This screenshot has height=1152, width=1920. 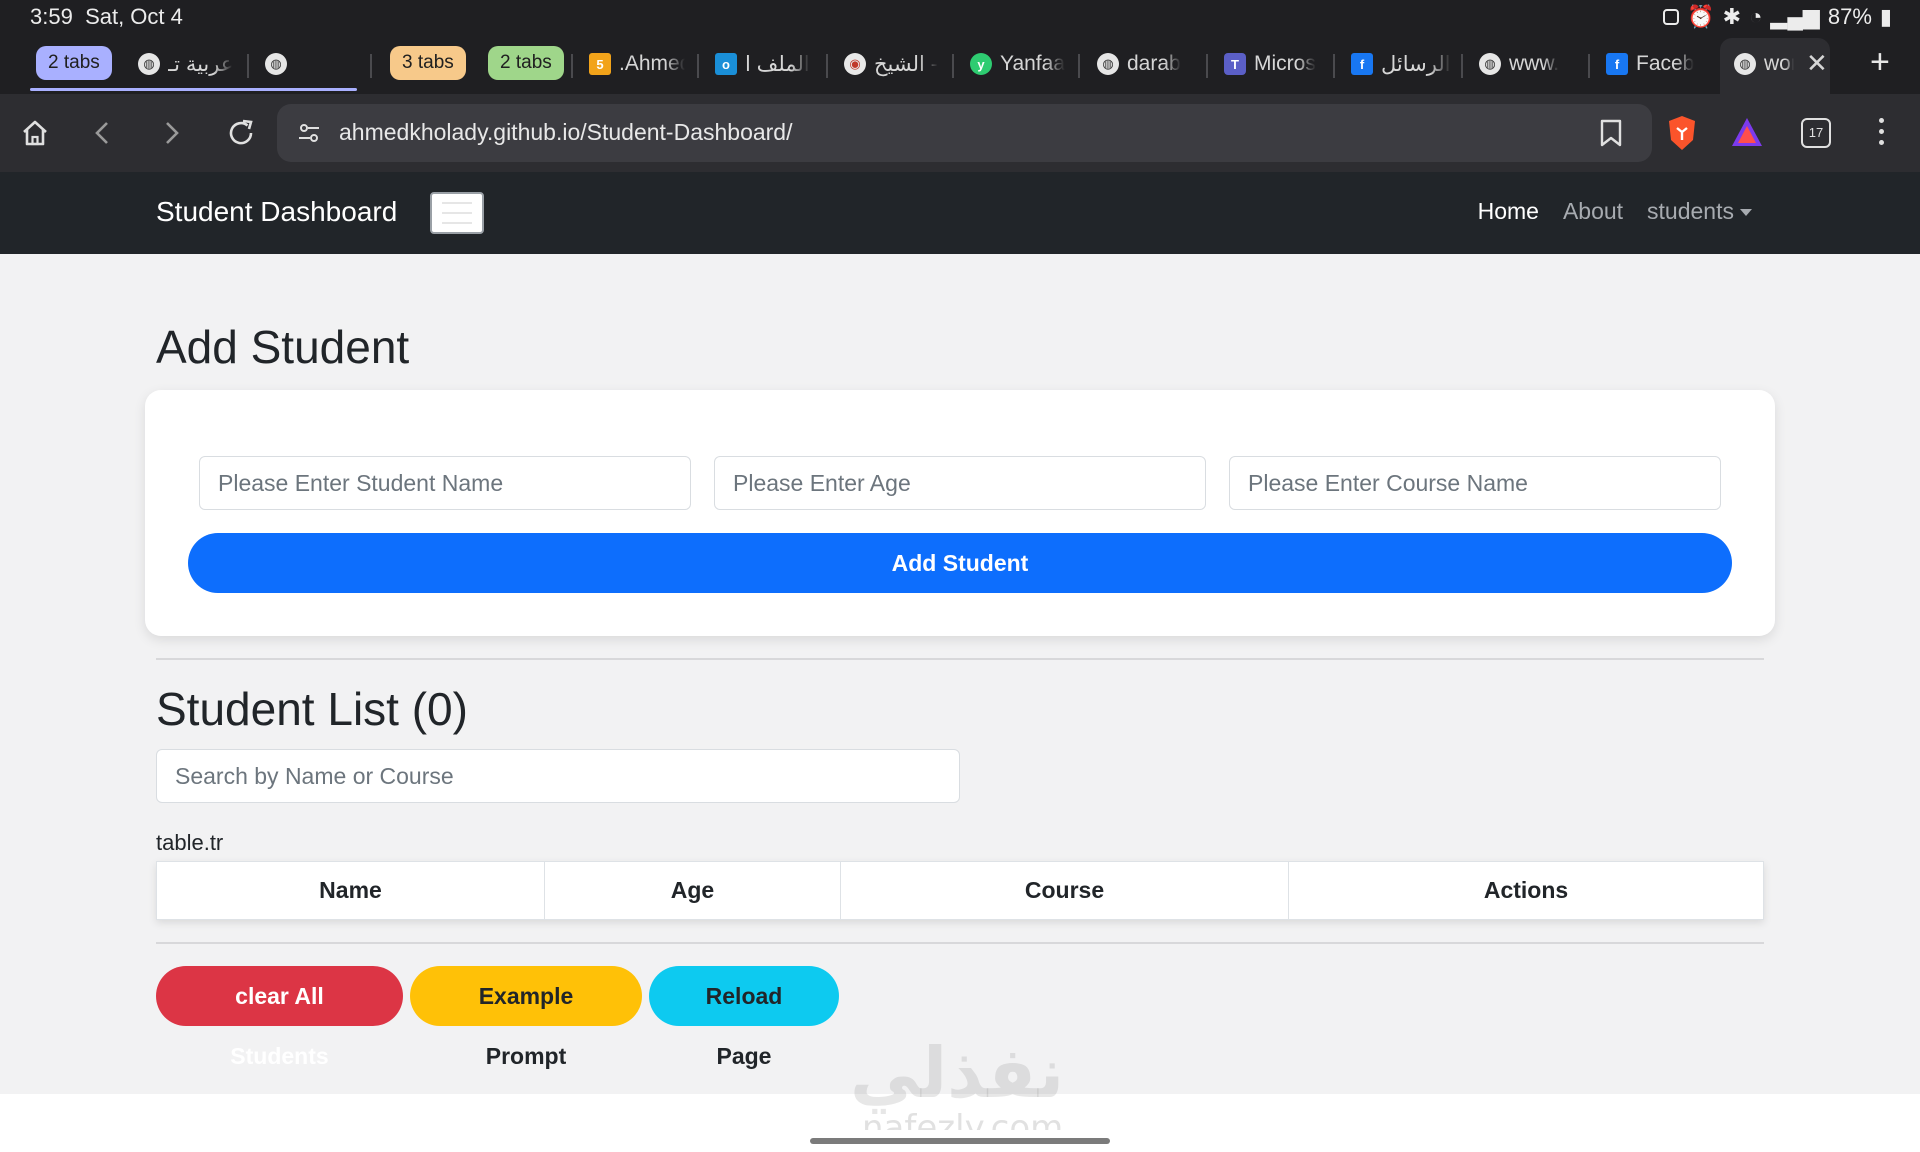 I want to click on student-list-heading: Student List (0), so click(x=312, y=709).